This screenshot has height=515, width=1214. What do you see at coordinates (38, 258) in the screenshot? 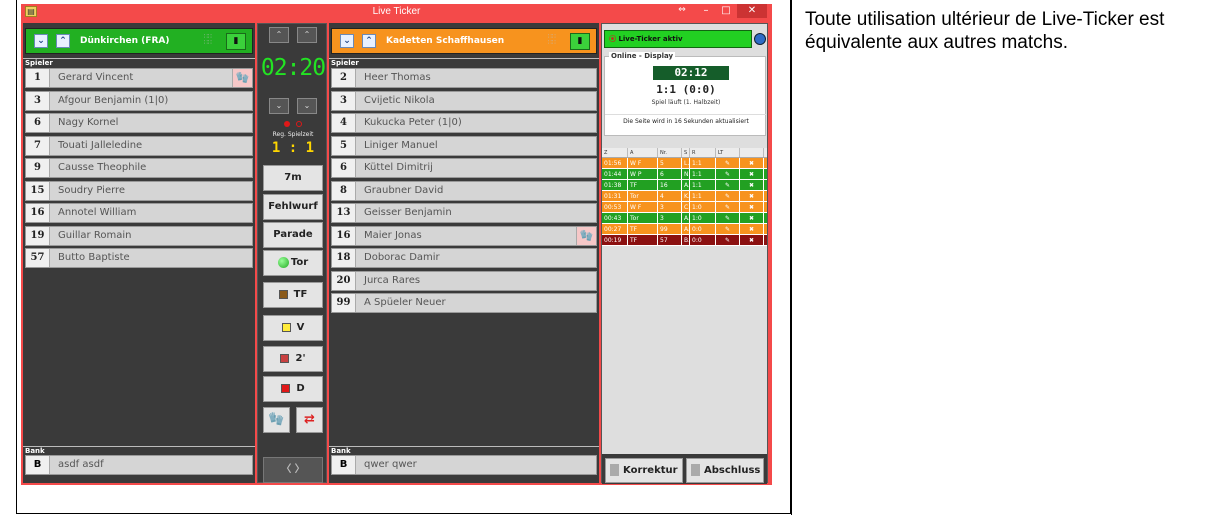
I see `player-number: 57` at bounding box center [38, 258].